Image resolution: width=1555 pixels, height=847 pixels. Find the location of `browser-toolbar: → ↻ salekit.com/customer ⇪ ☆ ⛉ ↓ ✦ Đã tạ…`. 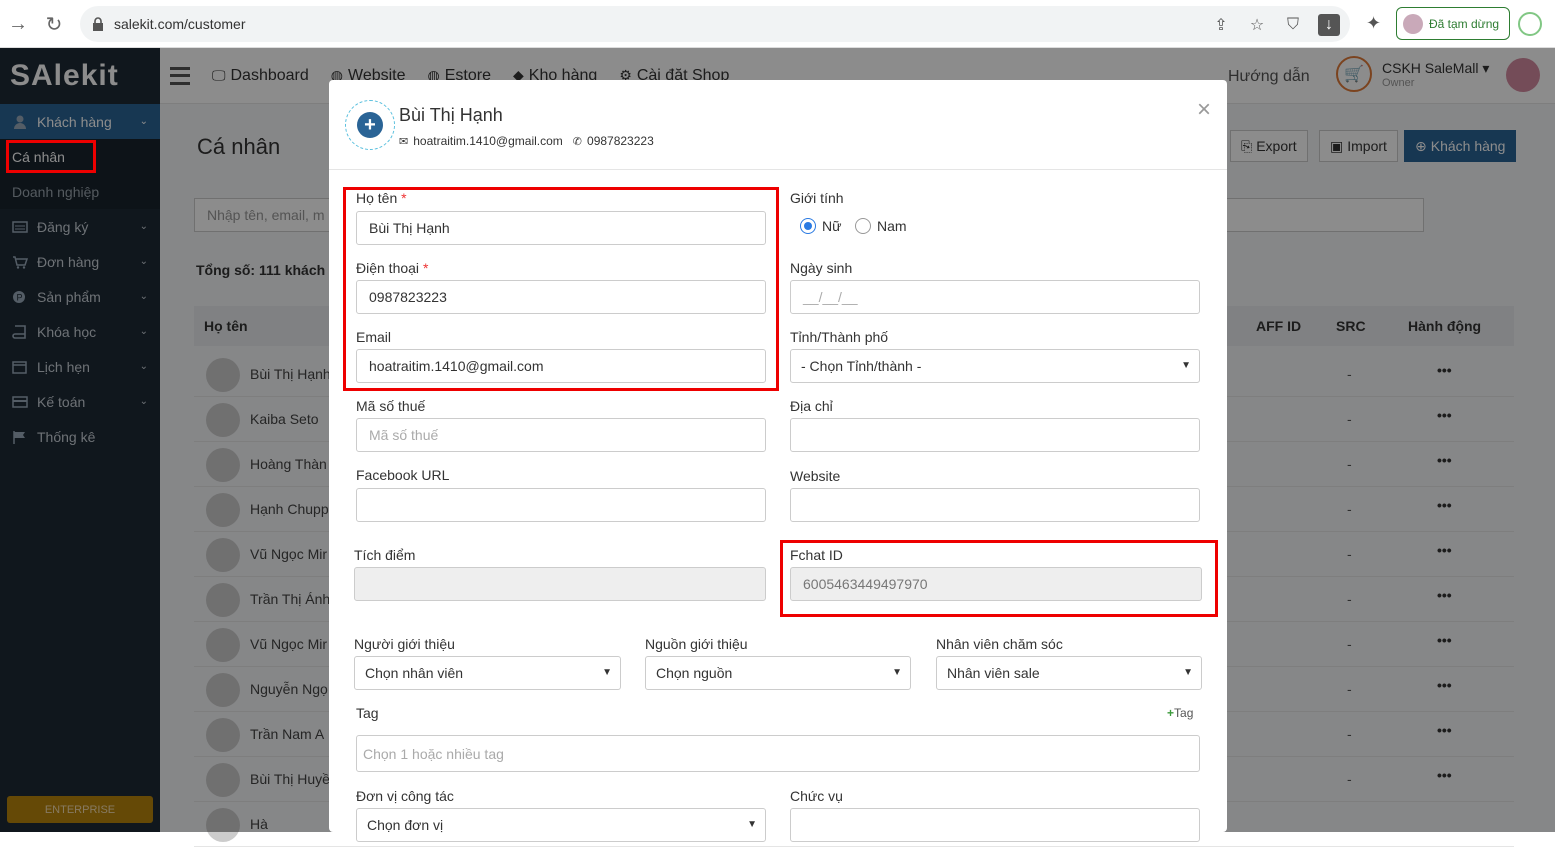

browser-toolbar: → ↻ salekit.com/customer ⇪ ☆ ⛉ ↓ ✦ Đã tạ… is located at coordinates (777, 24).